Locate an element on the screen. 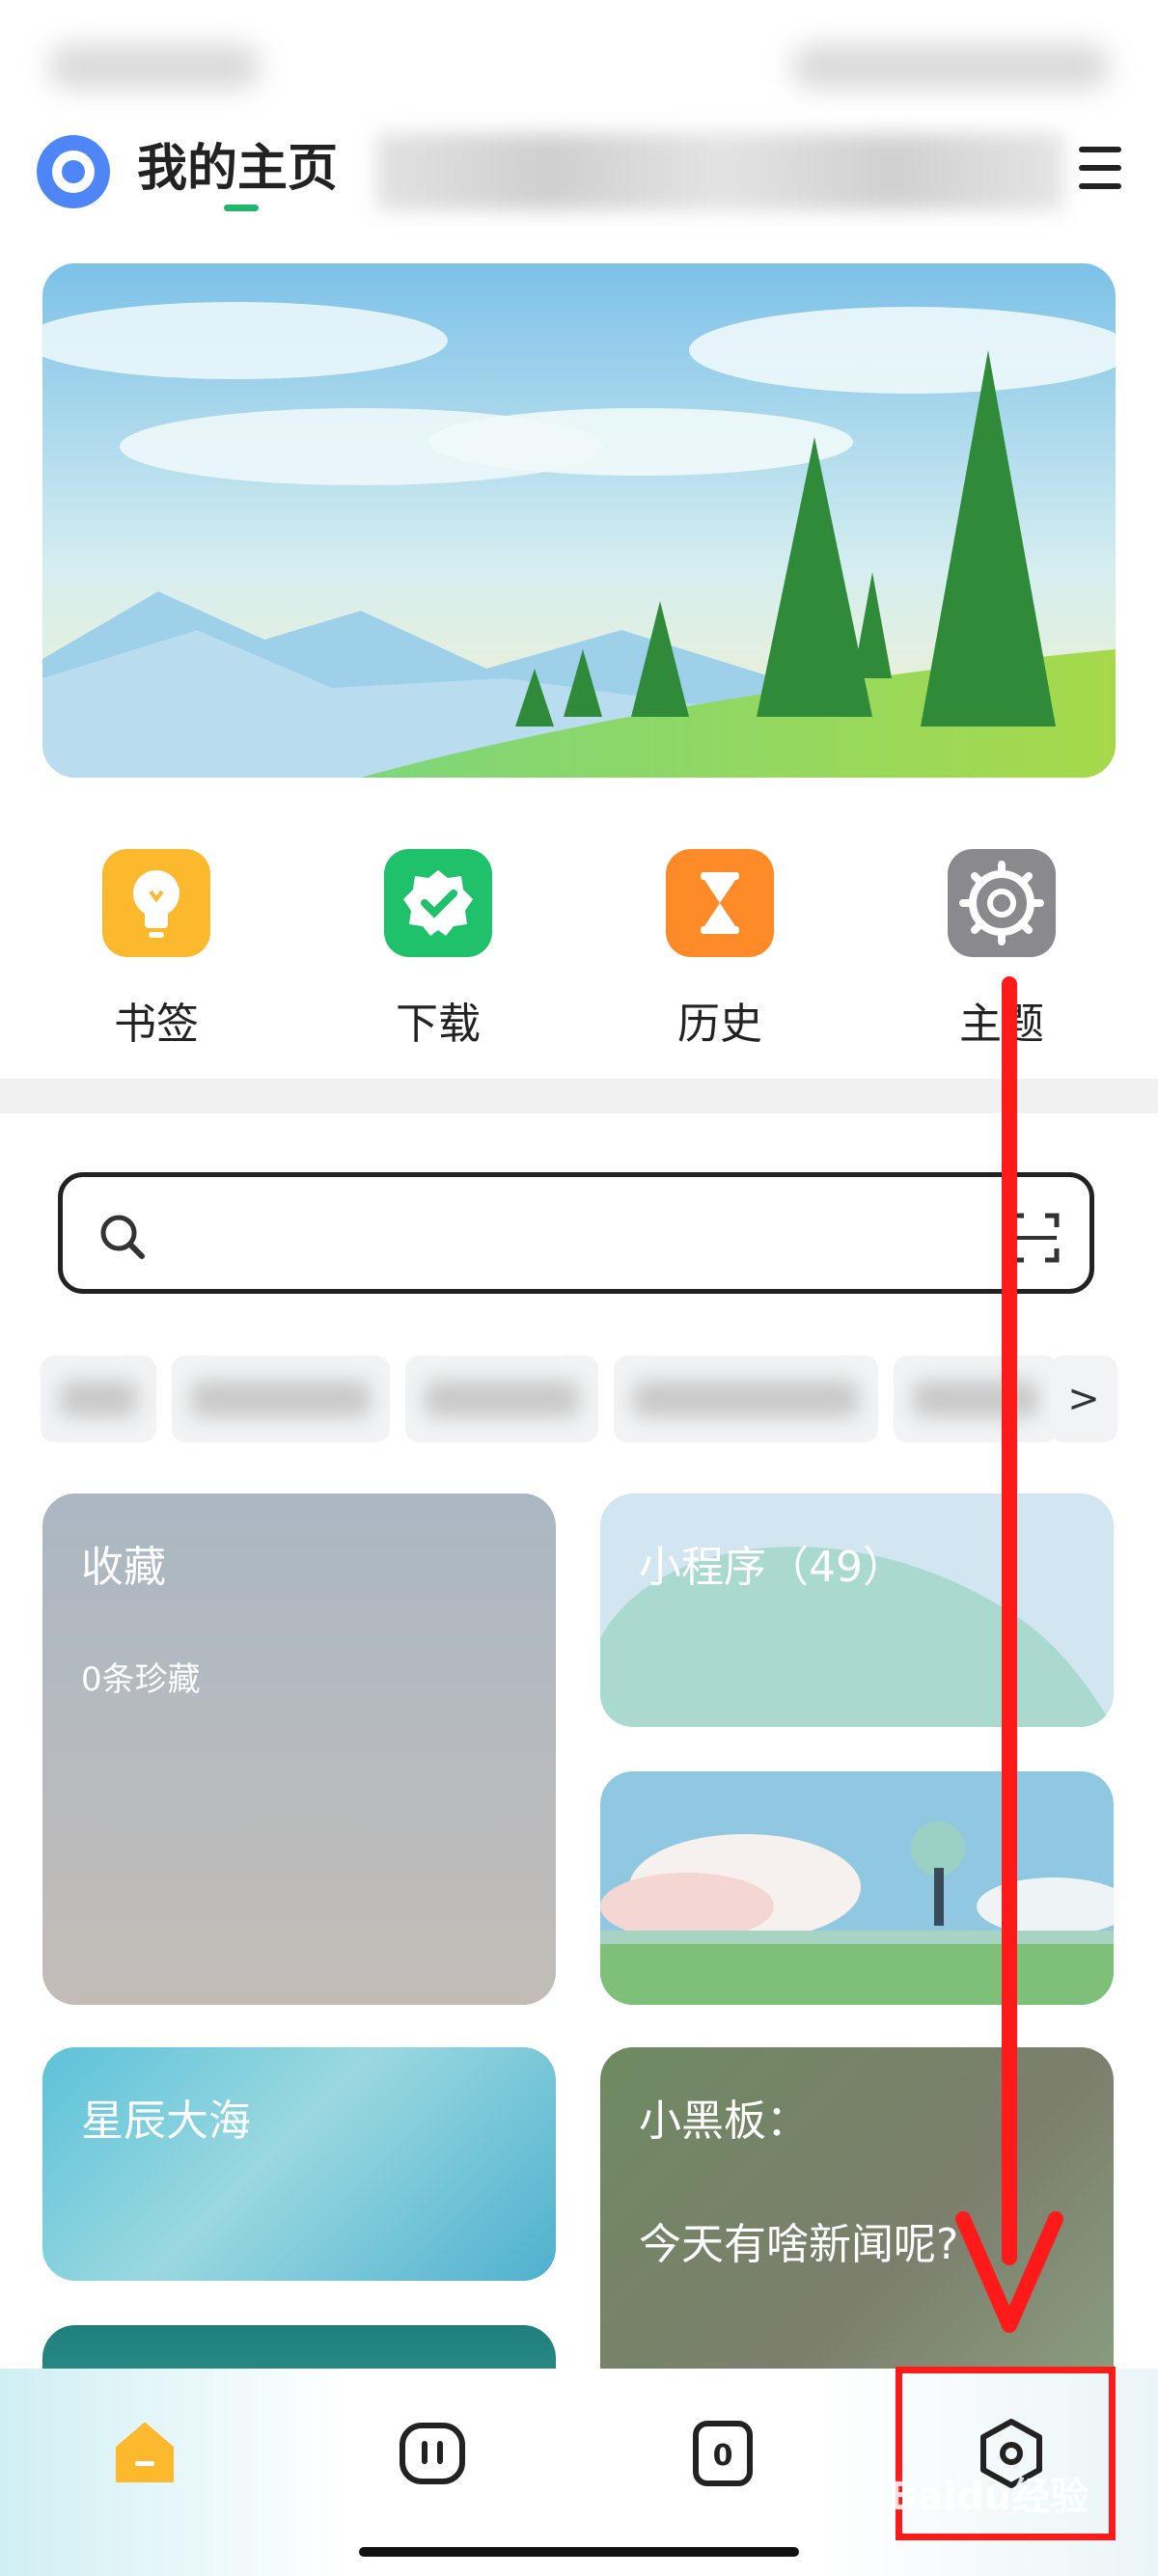 Image resolution: width=1158 pixels, height=2576 pixels. favorites-card-title: 收藏 is located at coordinates (123, 1568).